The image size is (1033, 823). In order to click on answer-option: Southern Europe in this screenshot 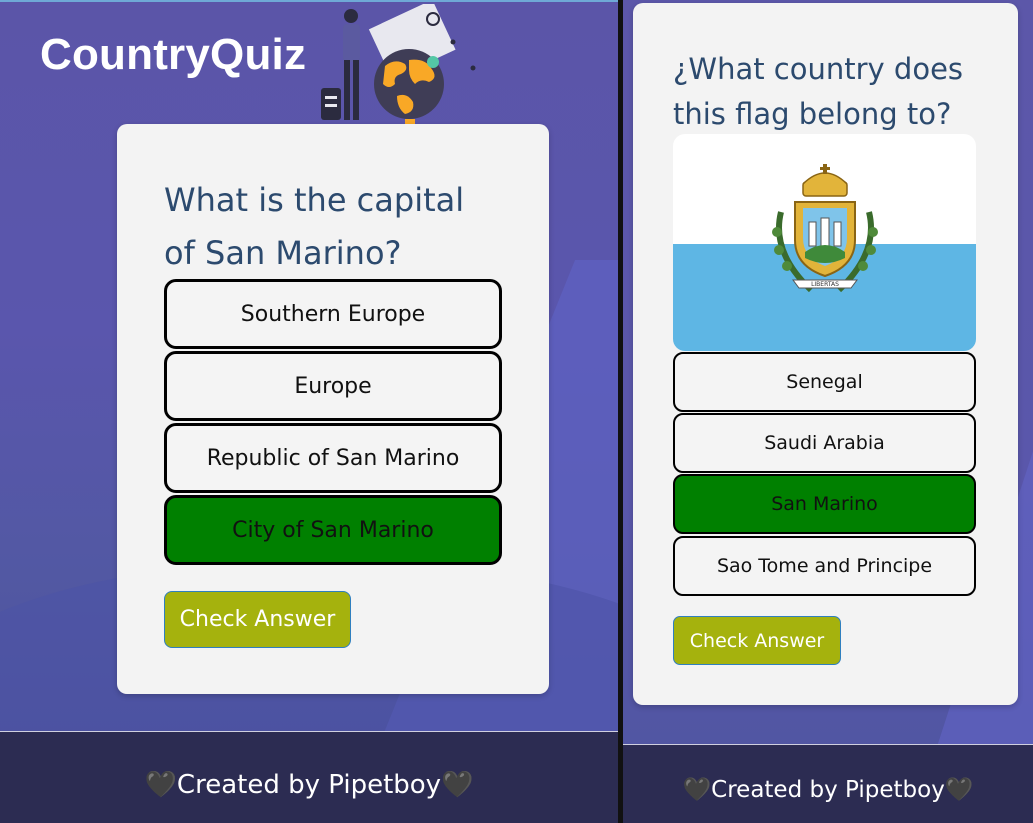, I will do `click(333, 314)`.